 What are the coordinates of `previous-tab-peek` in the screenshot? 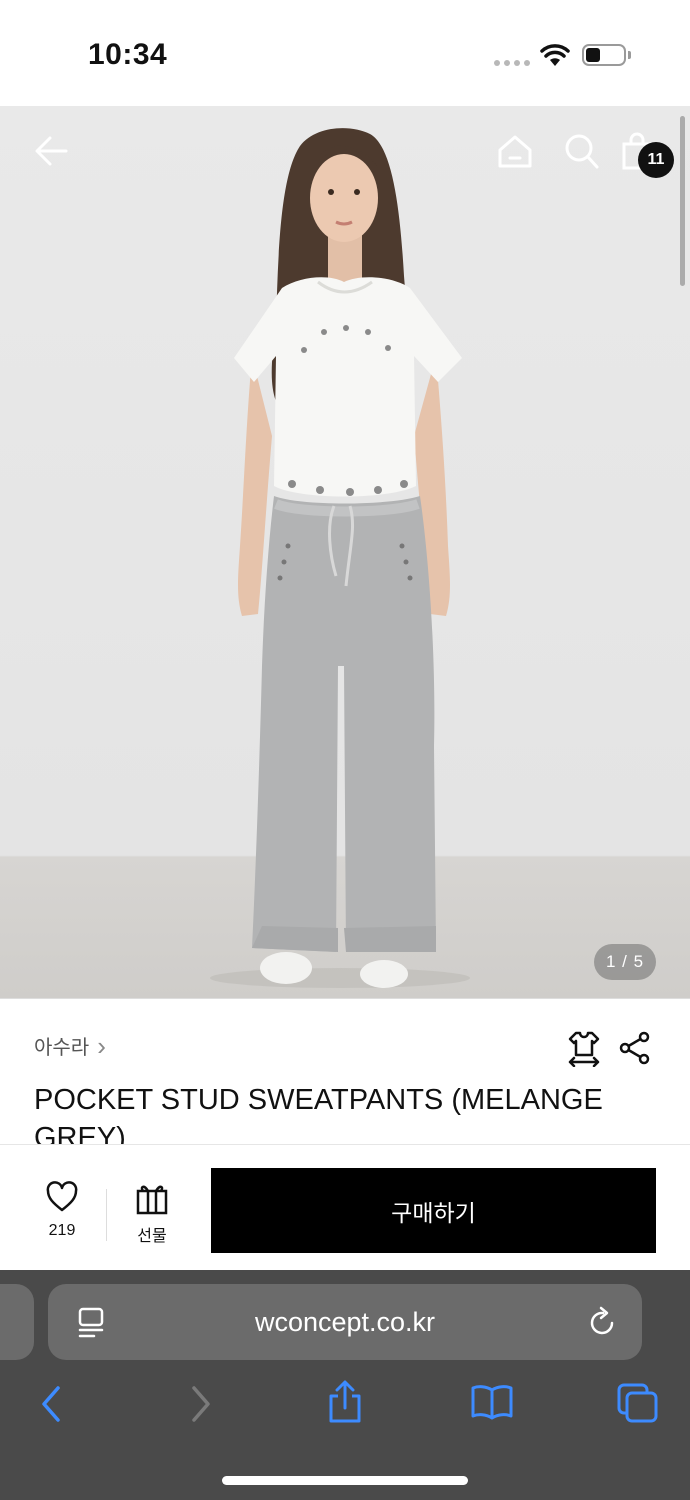 It's located at (17, 1322).